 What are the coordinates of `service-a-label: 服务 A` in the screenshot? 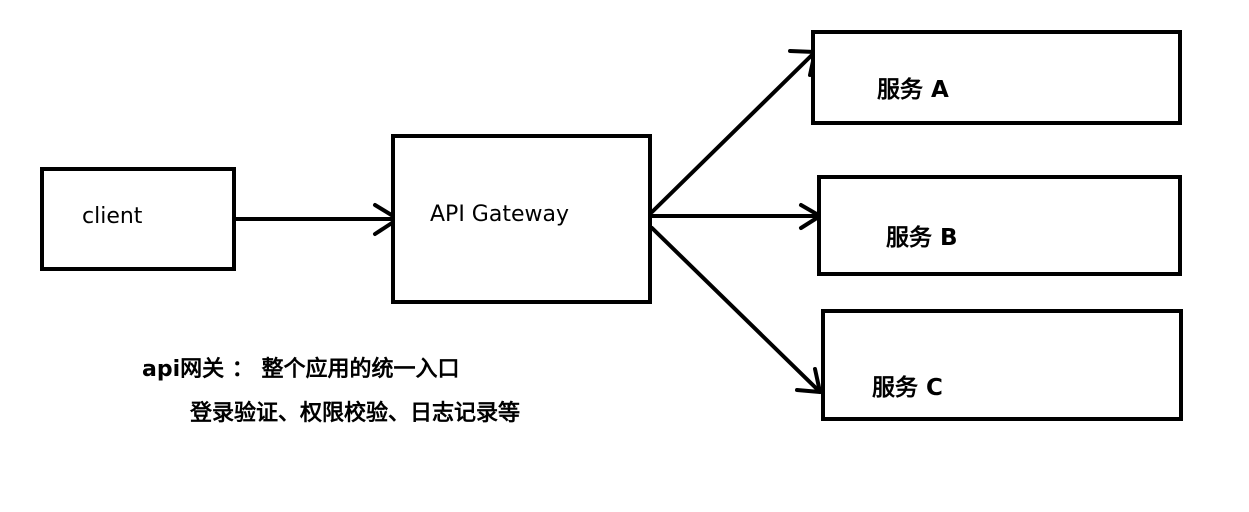 It's located at (913, 90).